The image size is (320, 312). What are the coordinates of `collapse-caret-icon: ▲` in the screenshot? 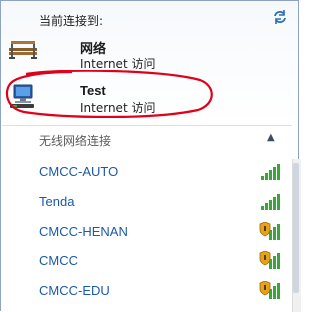 It's located at (271, 137).